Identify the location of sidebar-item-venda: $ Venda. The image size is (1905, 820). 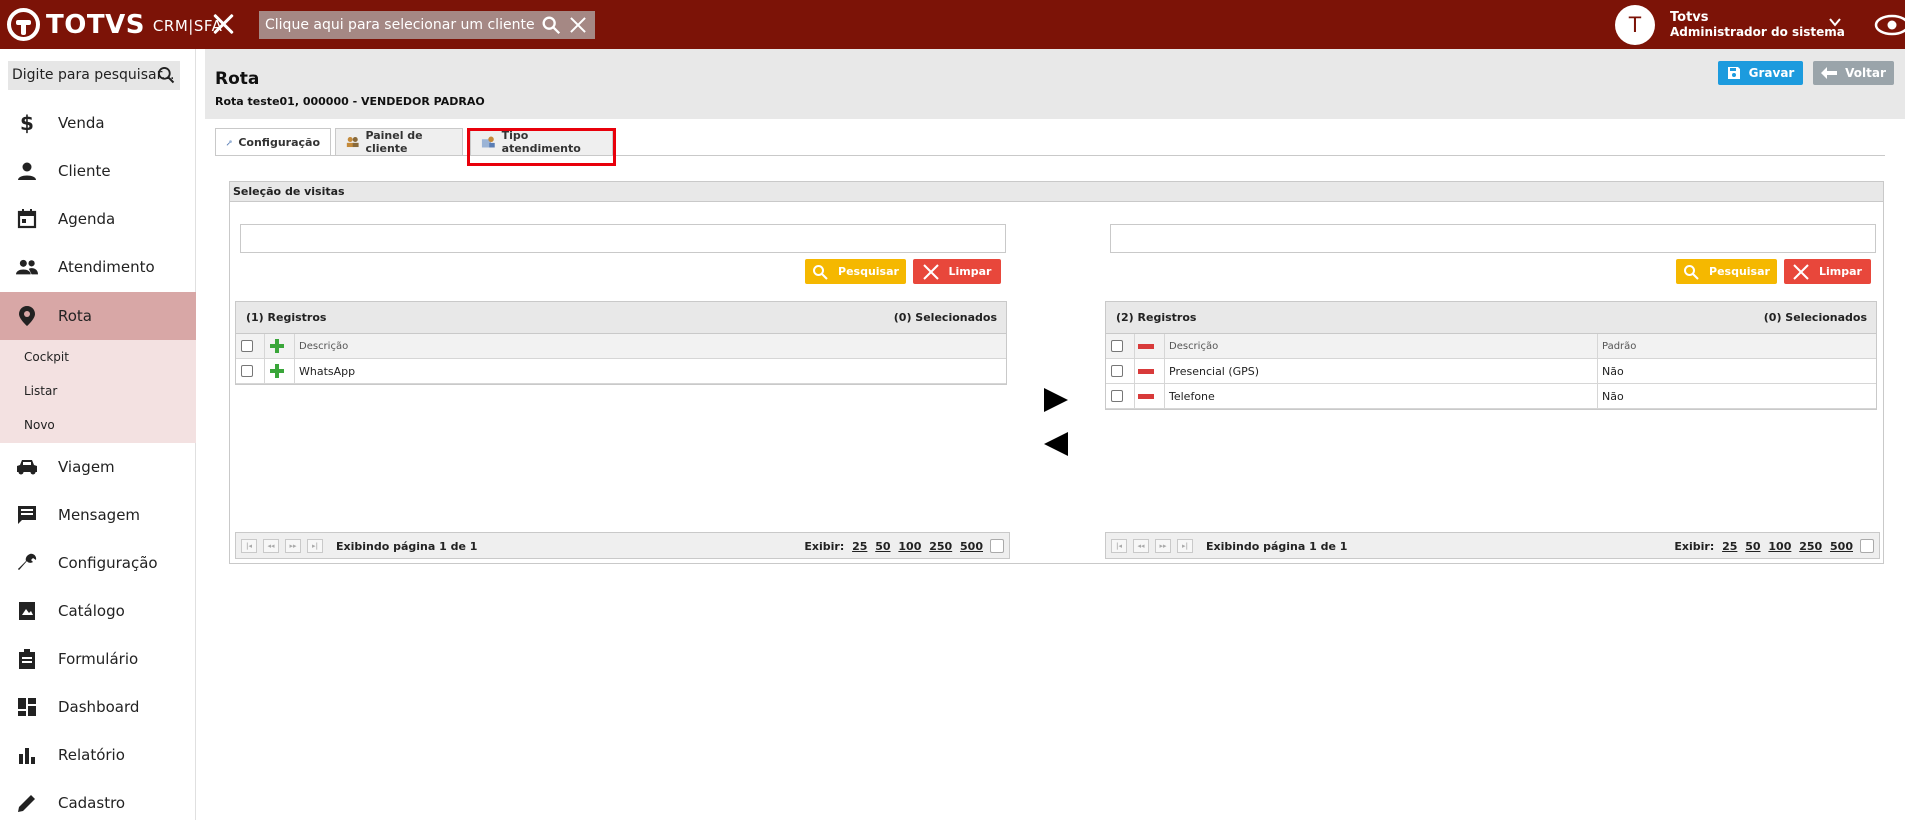
(98, 123).